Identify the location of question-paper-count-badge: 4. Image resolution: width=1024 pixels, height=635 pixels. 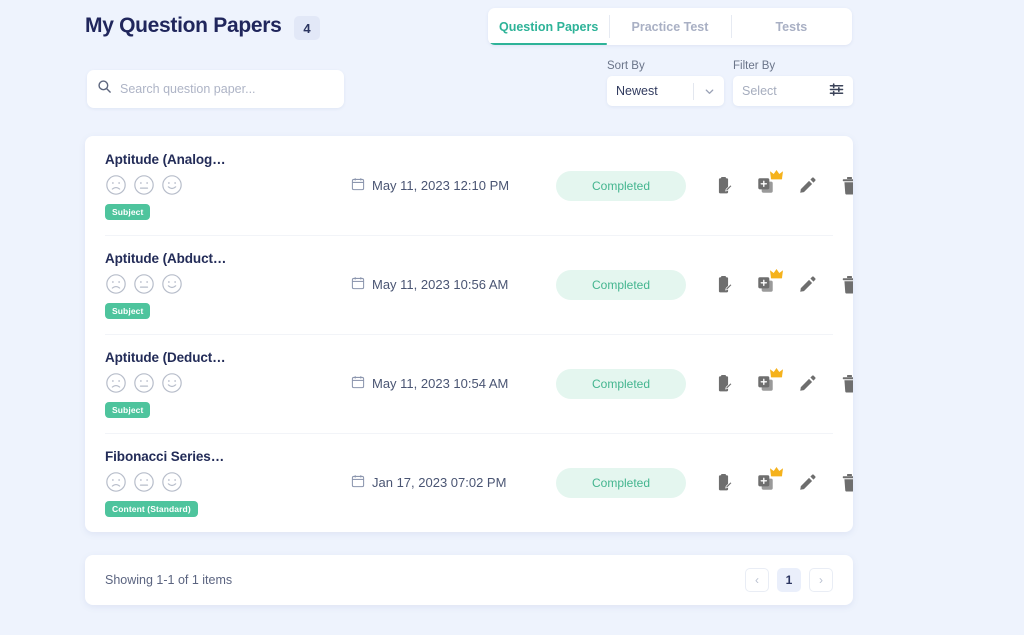
(307, 28).